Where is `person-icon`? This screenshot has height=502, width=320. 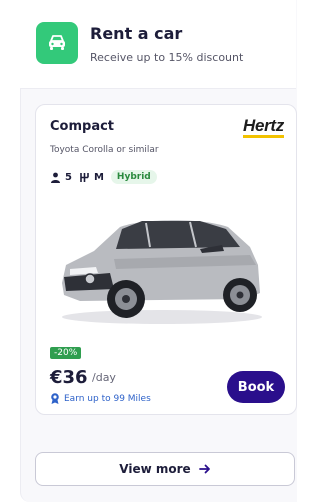 person-icon is located at coordinates (55, 177).